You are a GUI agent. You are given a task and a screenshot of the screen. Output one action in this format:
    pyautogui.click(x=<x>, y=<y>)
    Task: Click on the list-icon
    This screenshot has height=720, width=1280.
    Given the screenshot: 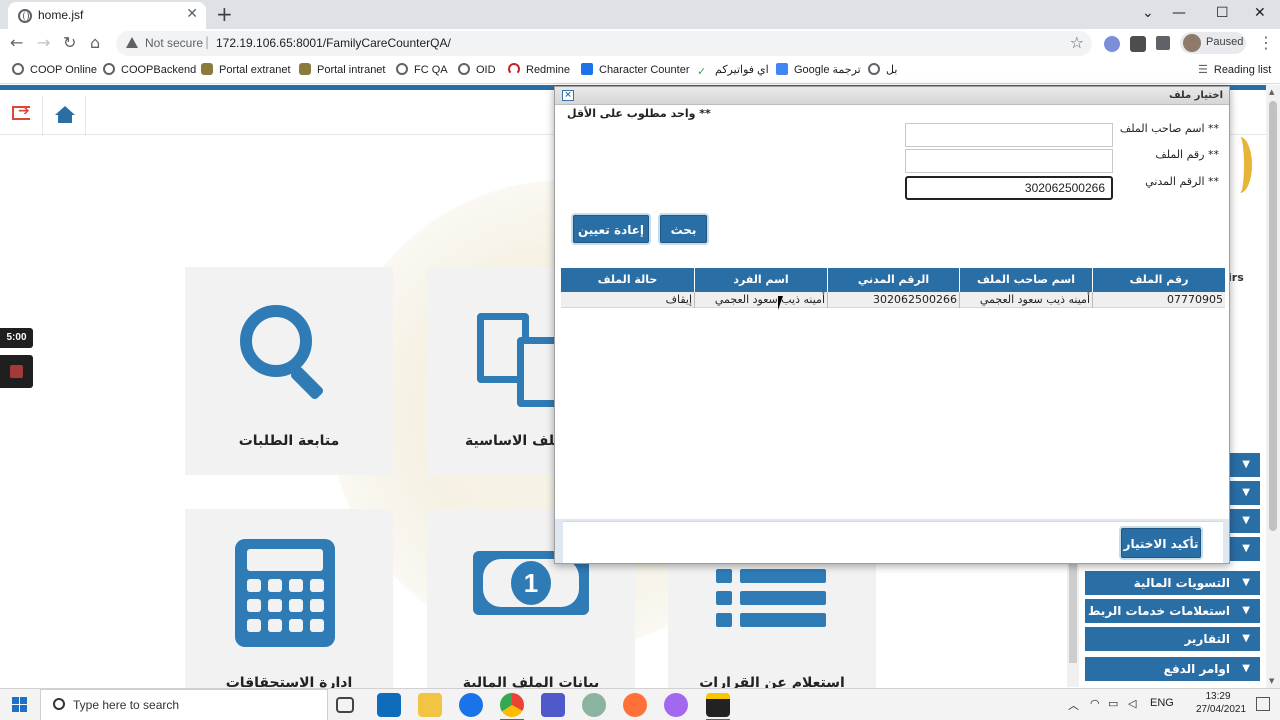 What is the action you would take?
    pyautogui.click(x=772, y=601)
    